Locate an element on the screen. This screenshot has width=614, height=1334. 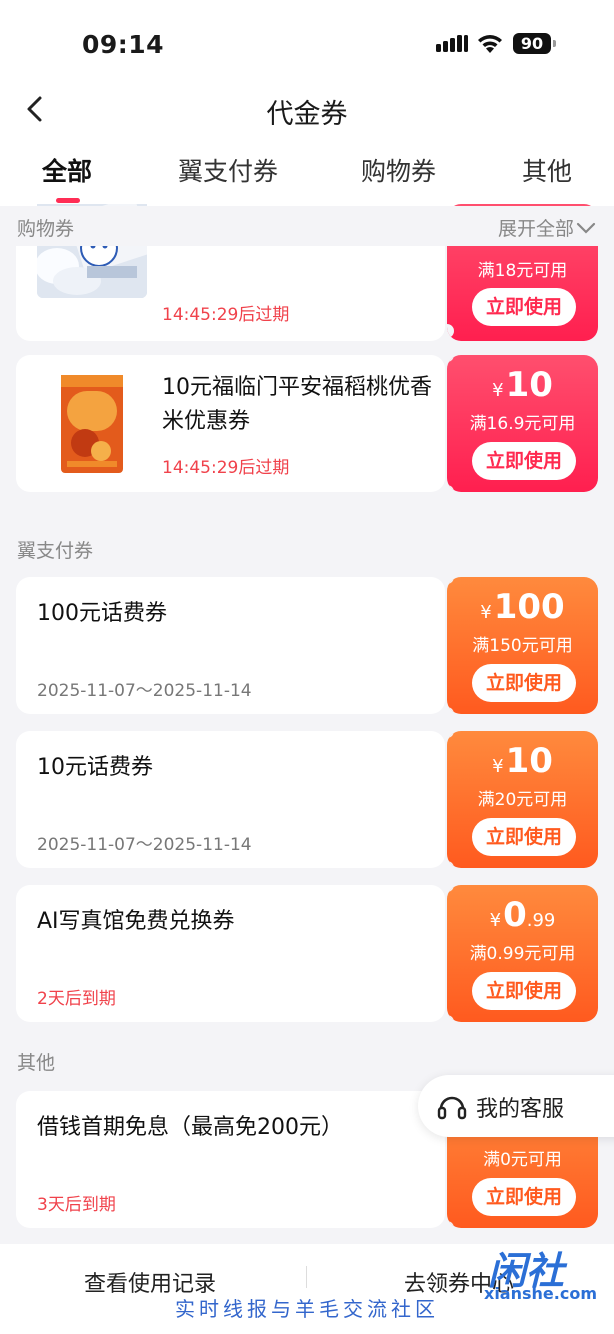
section-header-shopping: 购物券 展开全部 is located at coordinates (307, 226).